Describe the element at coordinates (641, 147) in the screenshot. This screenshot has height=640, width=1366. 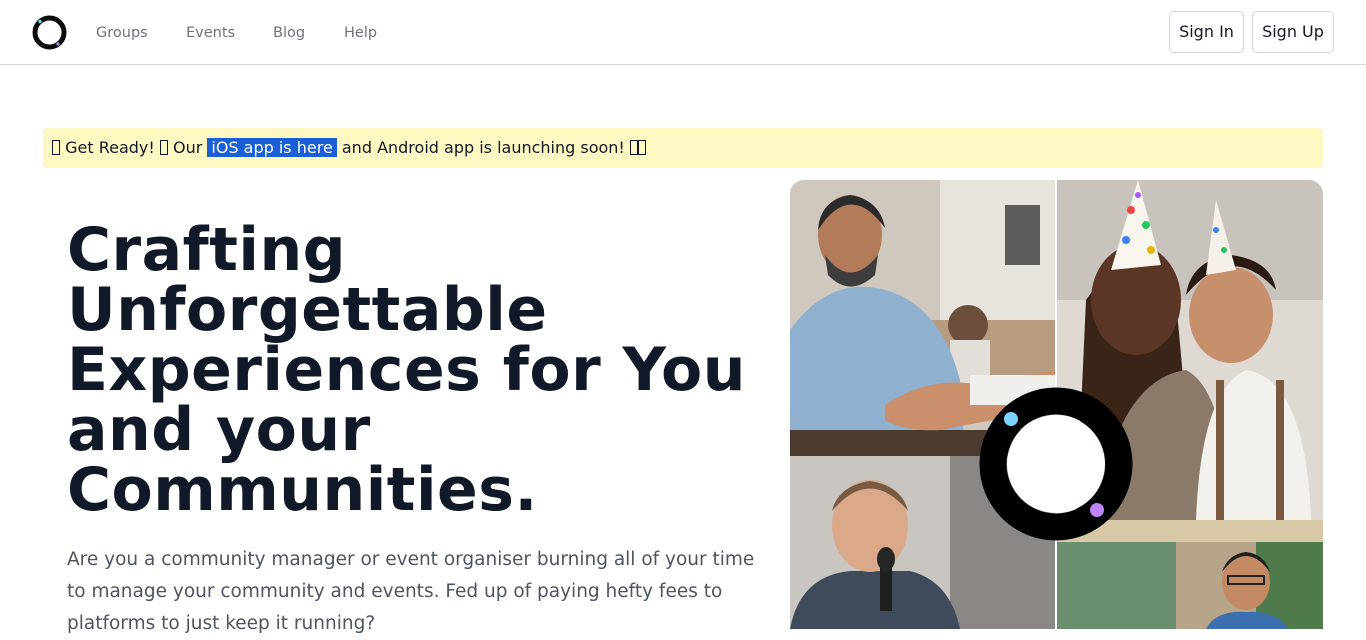
I see `sparkle-emoji-icon` at that location.